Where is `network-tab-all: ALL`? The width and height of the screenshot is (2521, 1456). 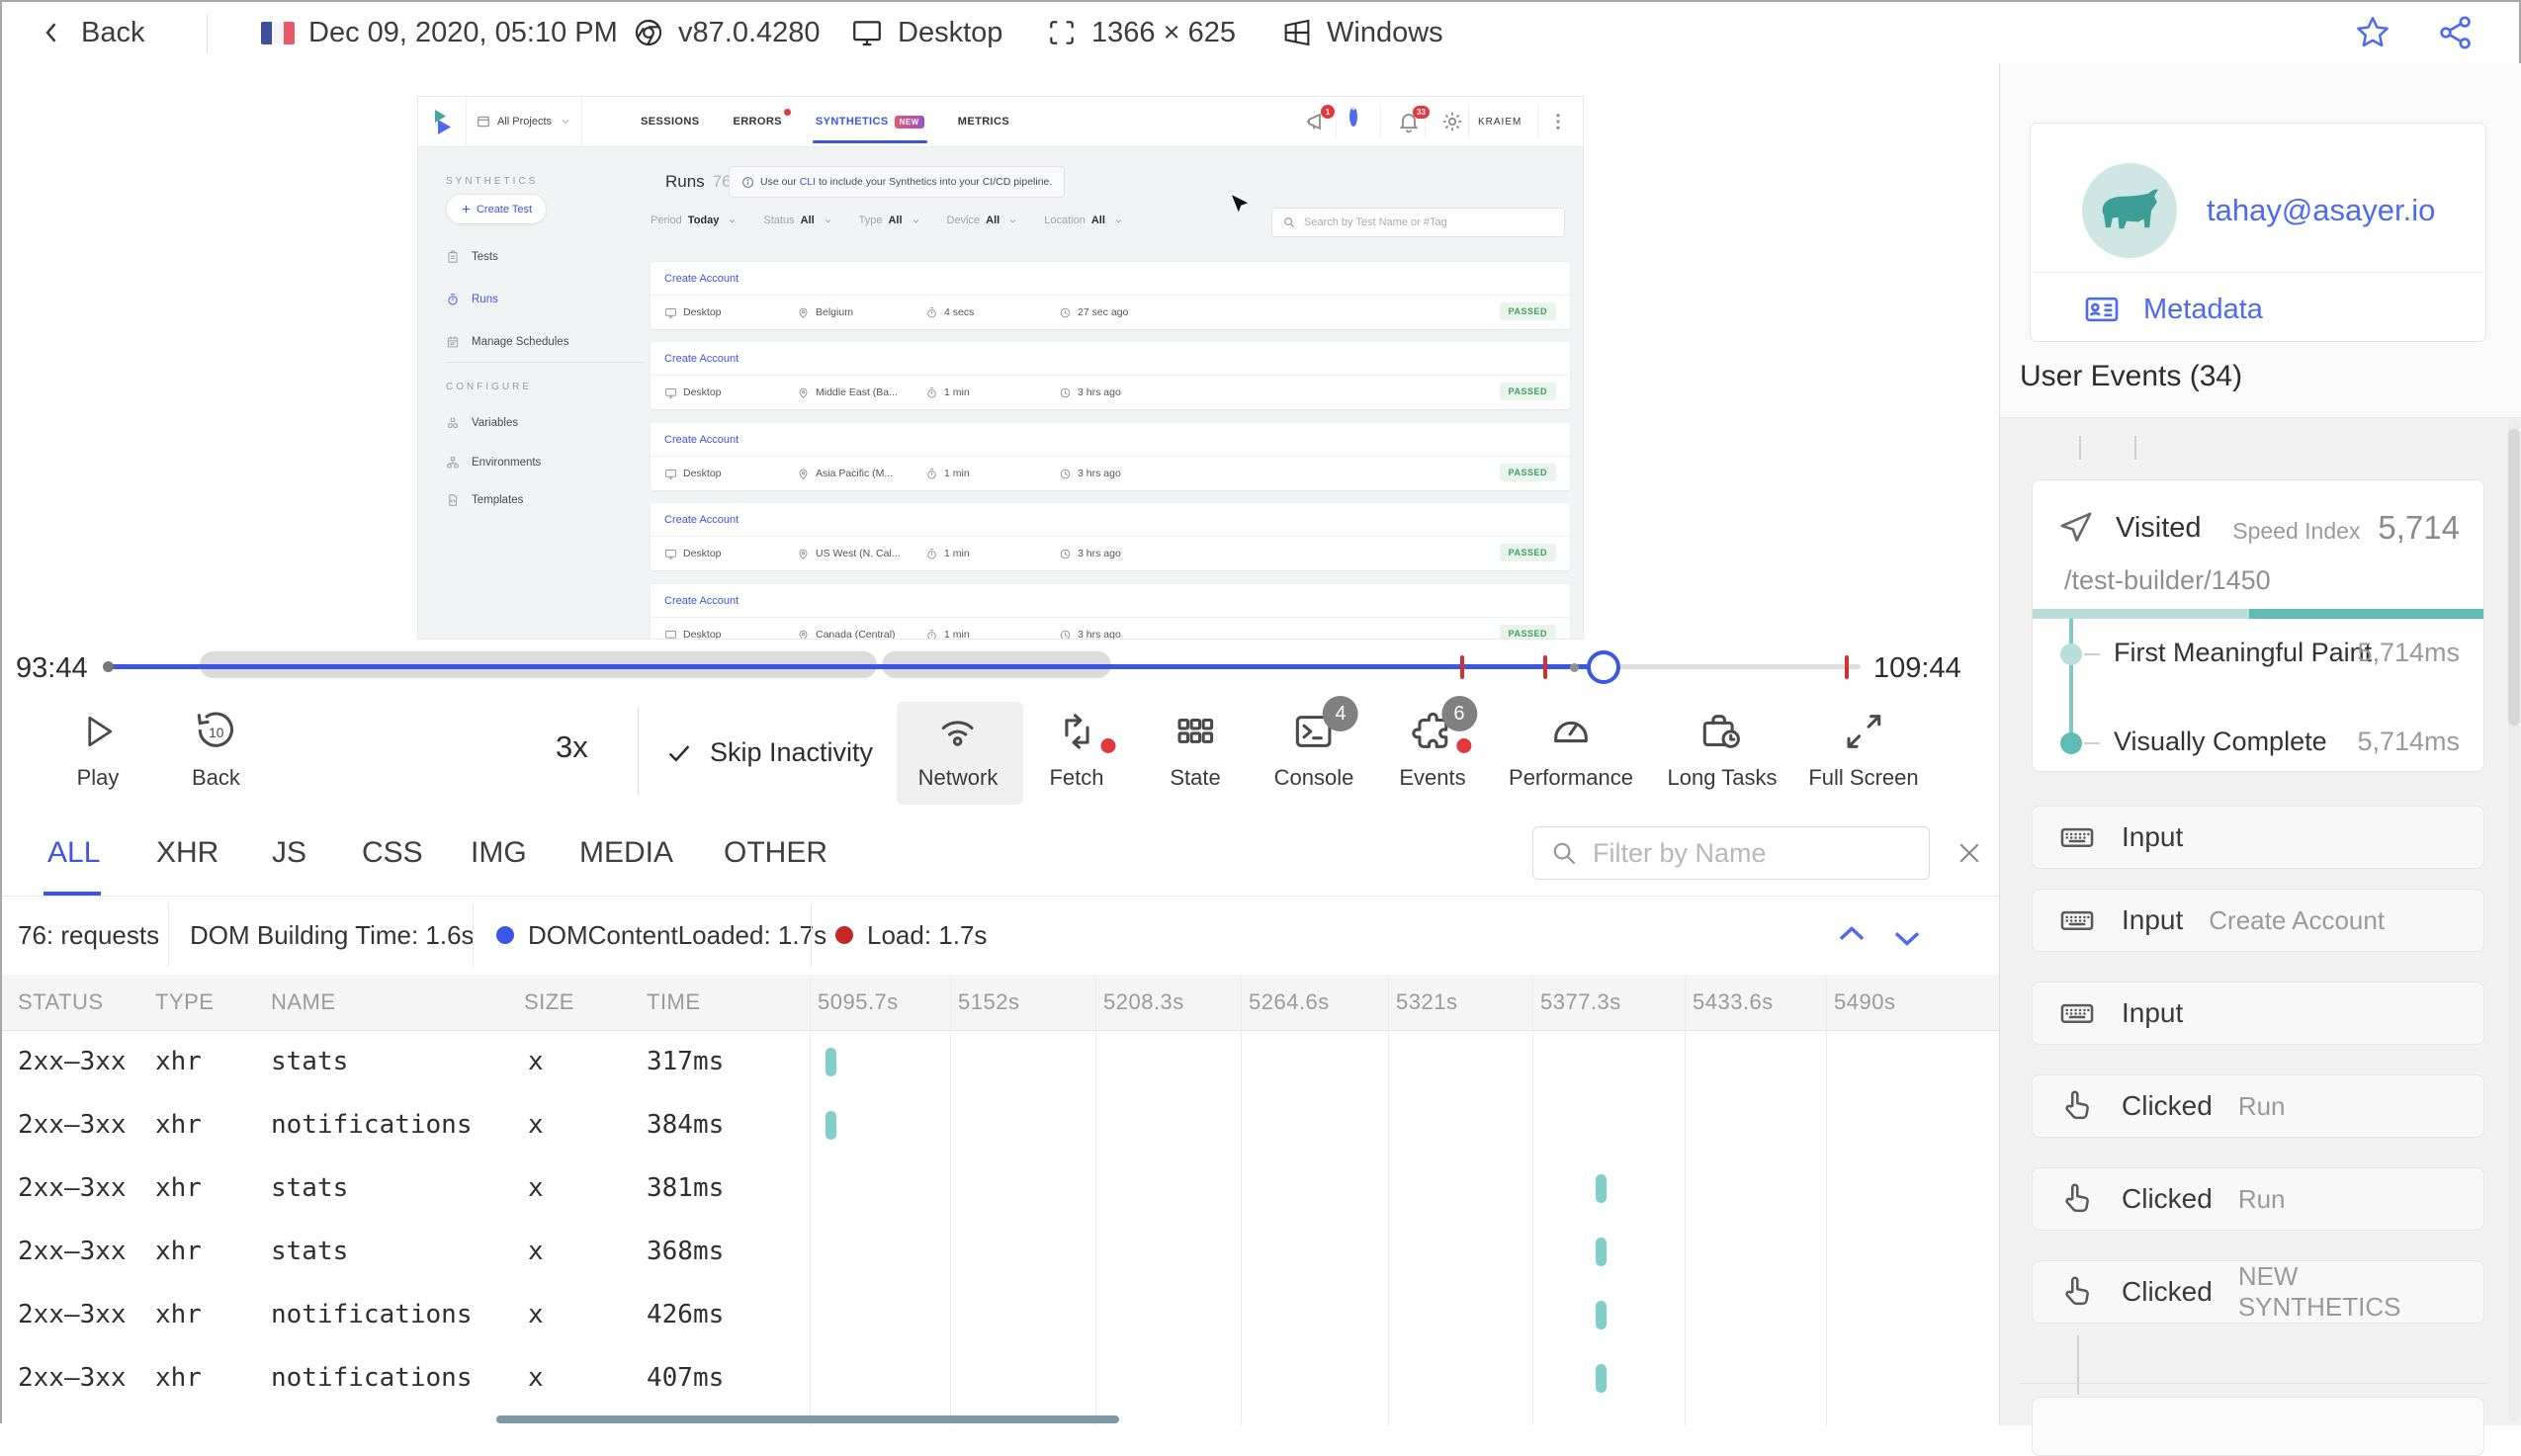
network-tab-all: ALL is located at coordinates (73, 853).